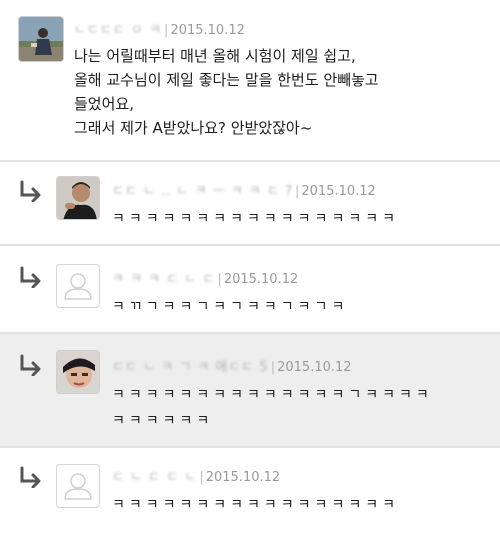  I want to click on reply-meta: ㄷㄷ ㄴ .. ㄴ ㅋ ㅡ ㅋ ㅋ ㄷ ? | 2015.10.12, so click(244, 191).